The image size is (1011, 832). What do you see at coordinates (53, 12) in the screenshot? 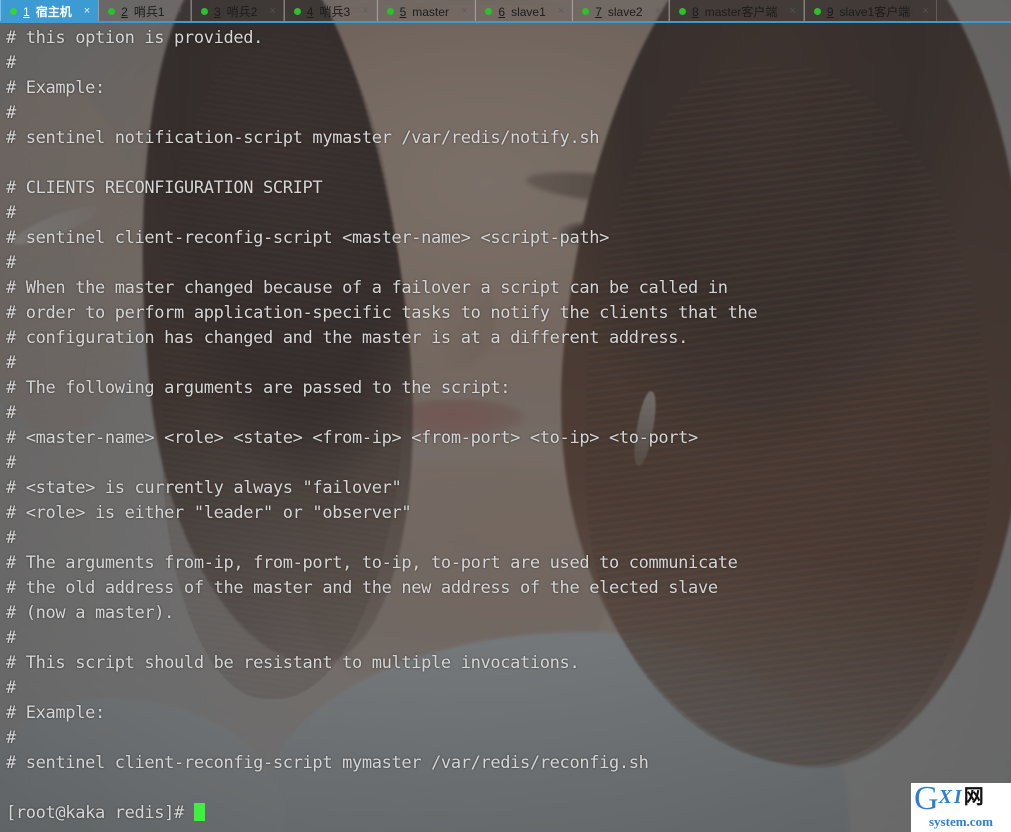
I see `tab-label: 宿主机` at bounding box center [53, 12].